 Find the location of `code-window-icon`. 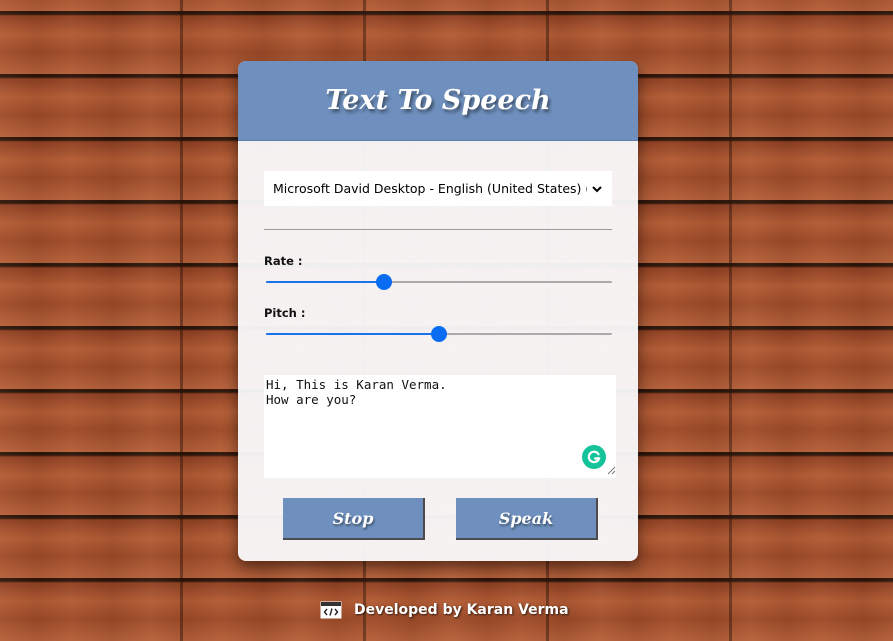

code-window-icon is located at coordinates (331, 610).